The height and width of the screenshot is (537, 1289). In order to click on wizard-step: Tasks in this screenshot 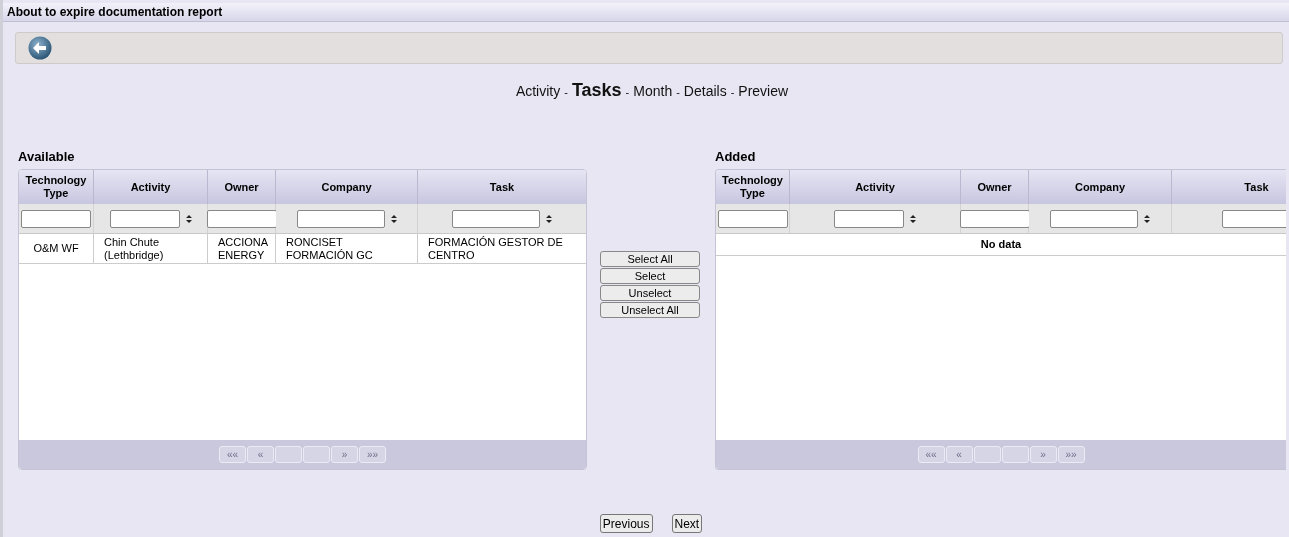, I will do `click(596, 90)`.